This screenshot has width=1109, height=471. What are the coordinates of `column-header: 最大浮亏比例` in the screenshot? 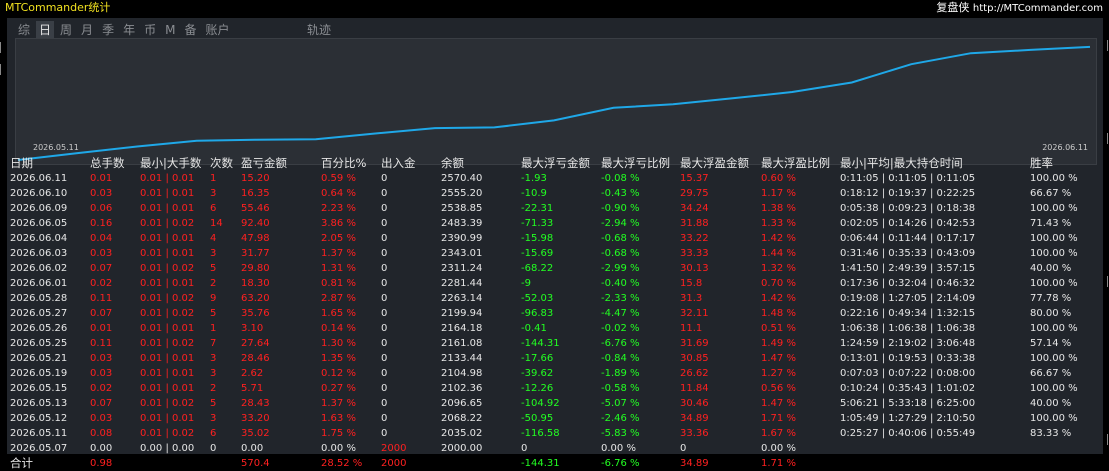 It's located at (635, 163).